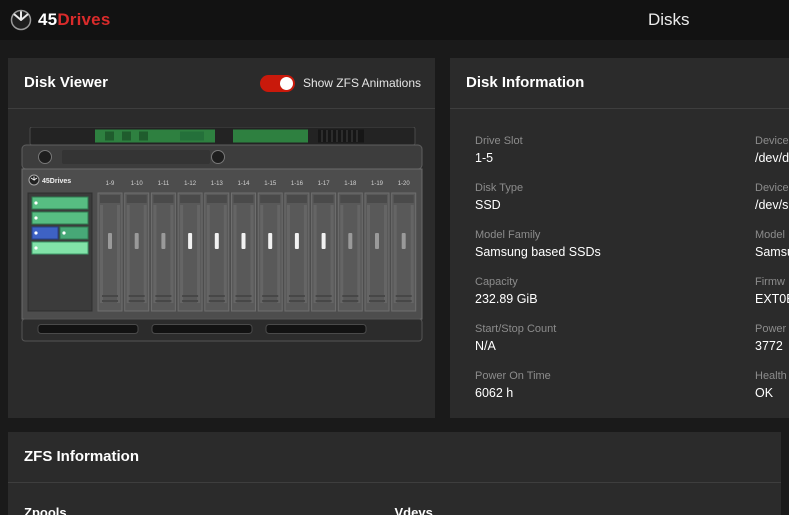 The width and height of the screenshot is (789, 515). What do you see at coordinates (607, 291) in the screenshot?
I see `info-field-capacity: Capacity 232.89 GiB` at bounding box center [607, 291].